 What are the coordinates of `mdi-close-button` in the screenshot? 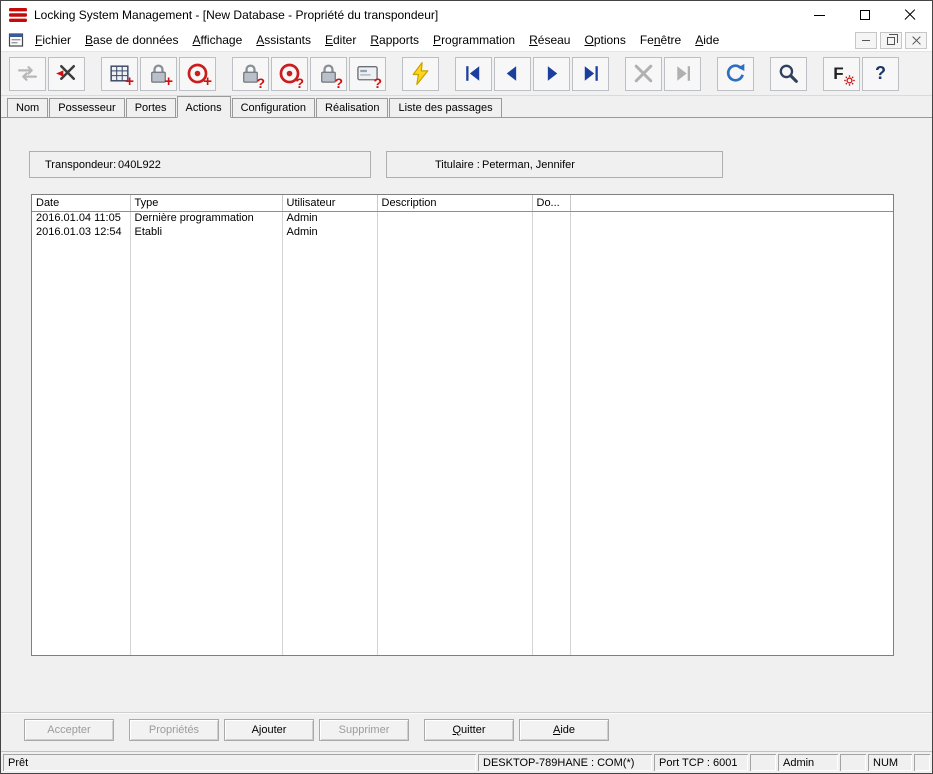 It's located at (916, 40).